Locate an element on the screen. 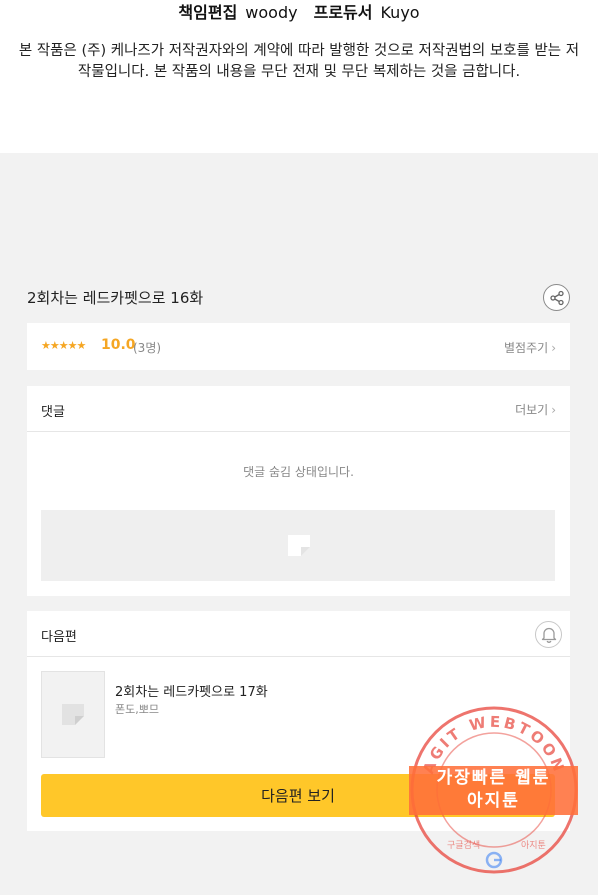 Image resolution: width=598 pixels, height=895 pixels. editor-role: 책임편집 is located at coordinates (208, 12).